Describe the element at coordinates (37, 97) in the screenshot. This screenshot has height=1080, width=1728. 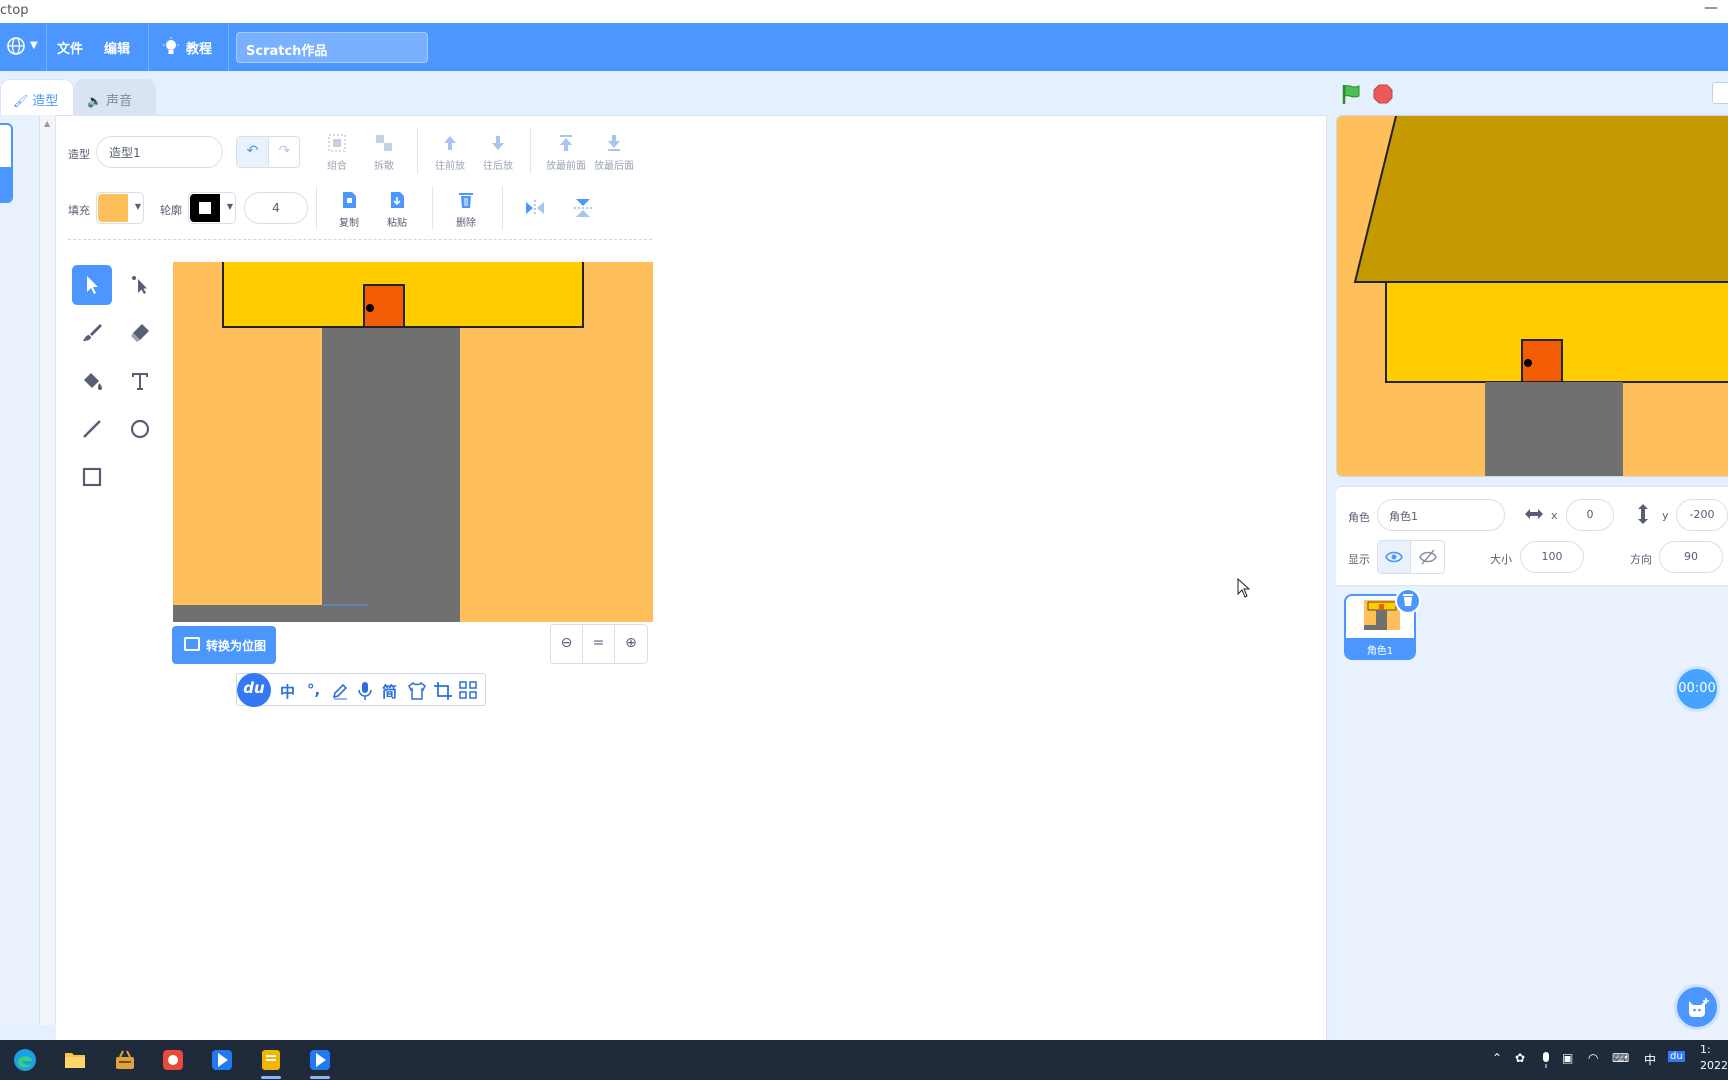
I see `tab-costumes: 🖌 造型` at that location.